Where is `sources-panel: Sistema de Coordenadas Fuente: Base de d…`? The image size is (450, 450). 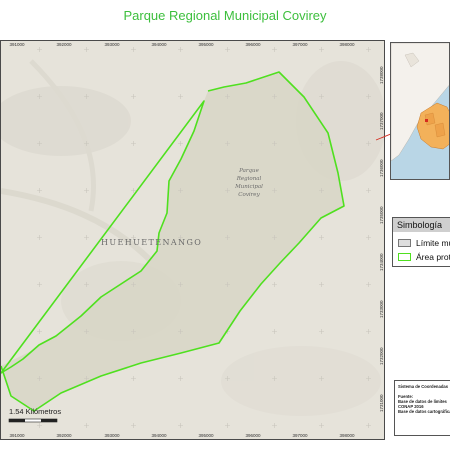
sources-panel: Sistema de Coordenadas Fuente: Base de d… is located at coordinates (422, 408).